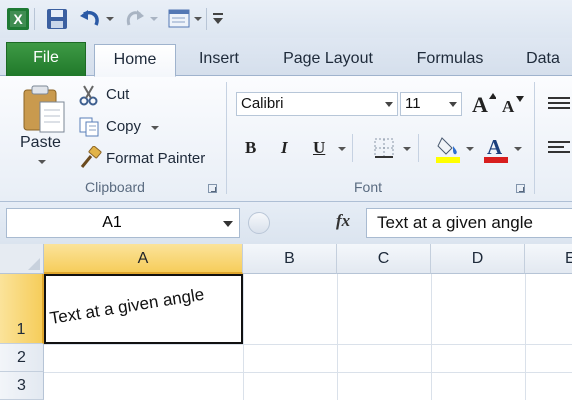 The image size is (572, 400). I want to click on save-icon, so click(57, 21).